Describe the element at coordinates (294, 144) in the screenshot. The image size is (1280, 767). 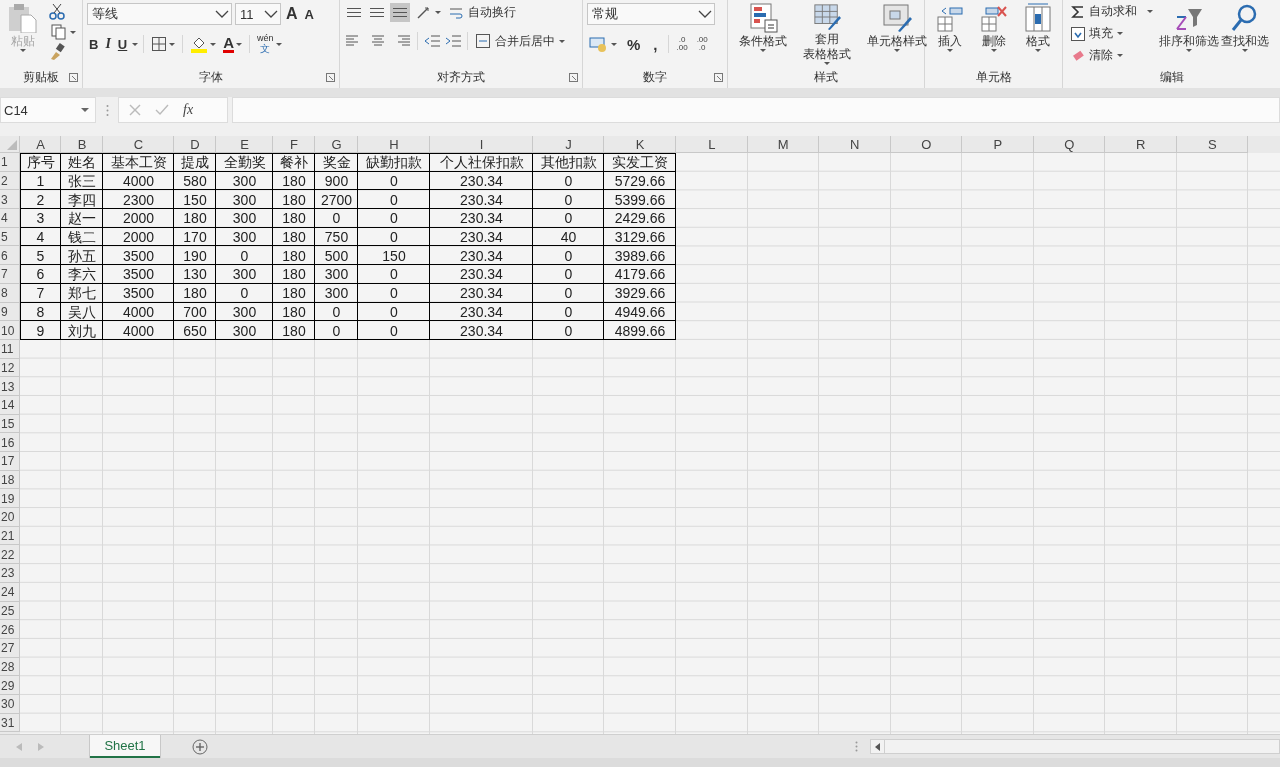
I see `column-header: F` at that location.